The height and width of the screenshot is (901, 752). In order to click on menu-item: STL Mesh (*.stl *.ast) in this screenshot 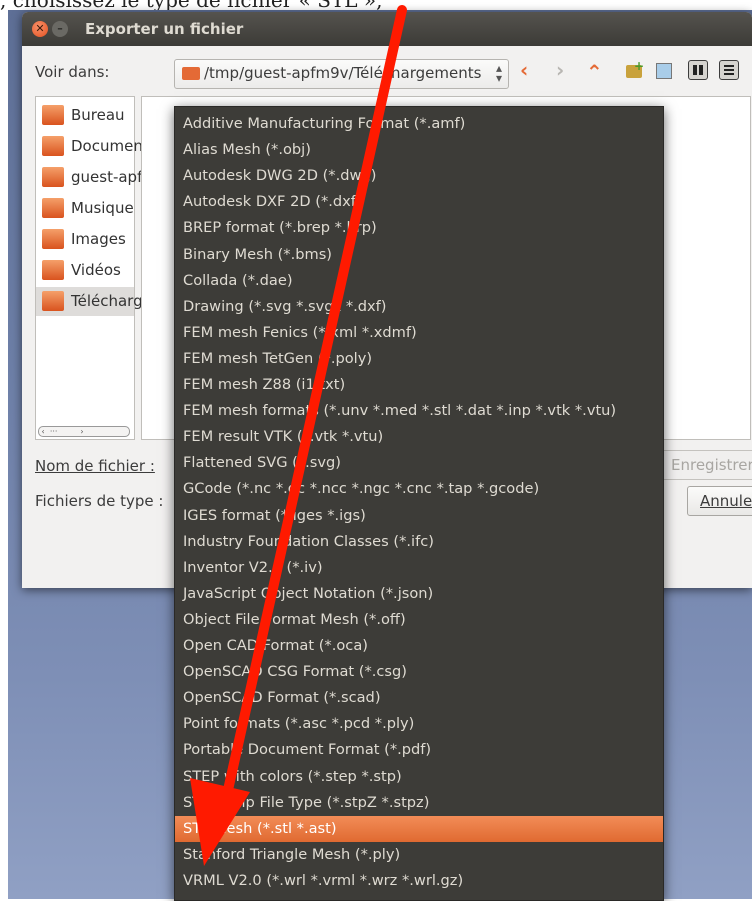, I will do `click(419, 828)`.